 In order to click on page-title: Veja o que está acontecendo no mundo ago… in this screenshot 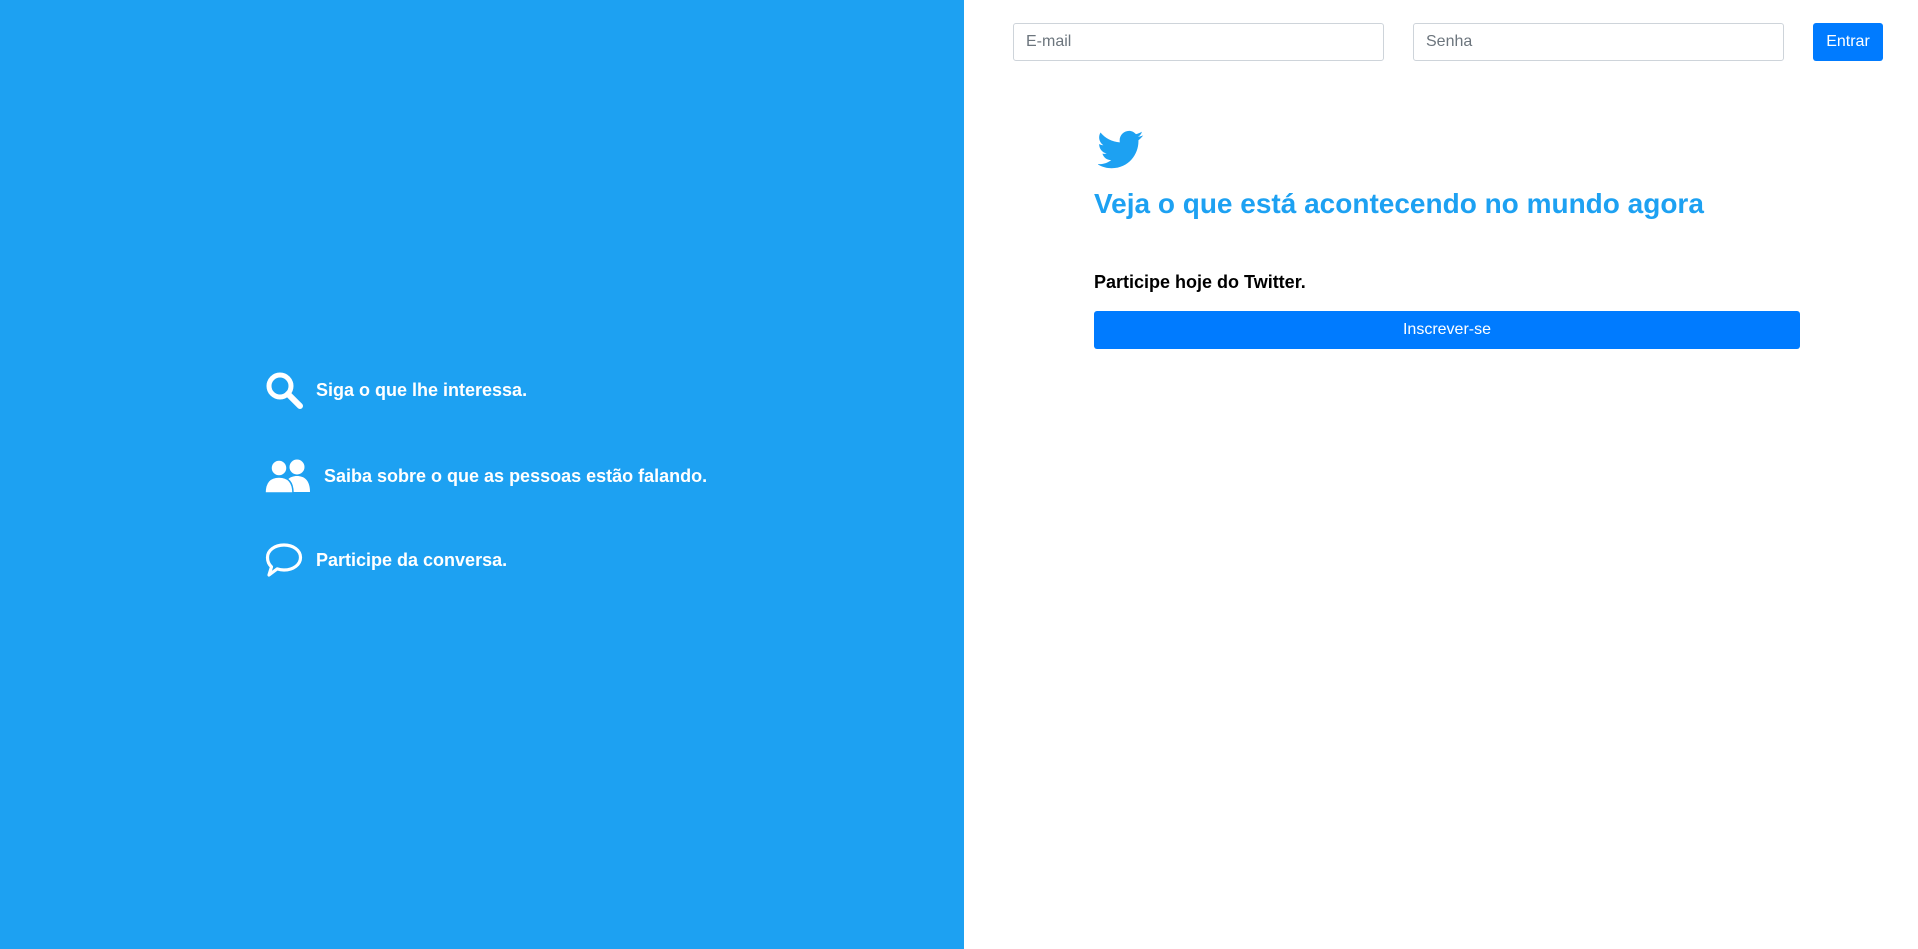, I will do `click(1399, 203)`.